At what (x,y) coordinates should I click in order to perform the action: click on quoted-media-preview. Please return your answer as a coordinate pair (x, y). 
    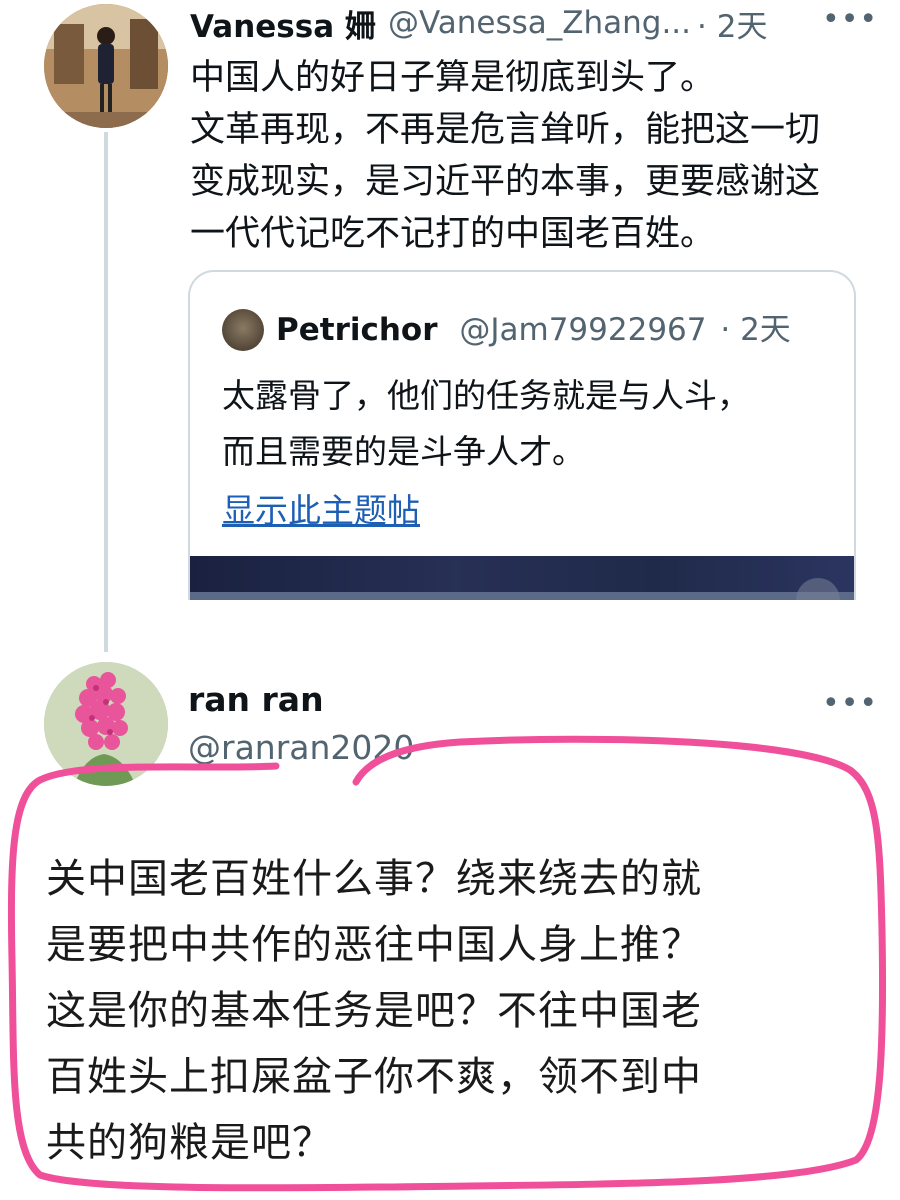
    Looking at the image, I should click on (522, 578).